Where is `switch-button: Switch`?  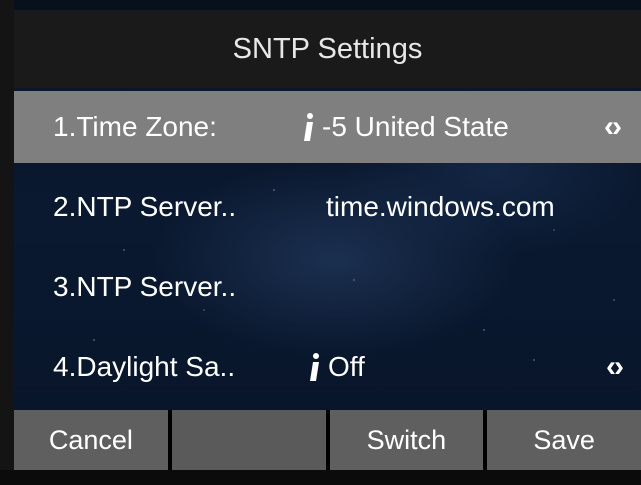 switch-button: Switch is located at coordinates (406, 440).